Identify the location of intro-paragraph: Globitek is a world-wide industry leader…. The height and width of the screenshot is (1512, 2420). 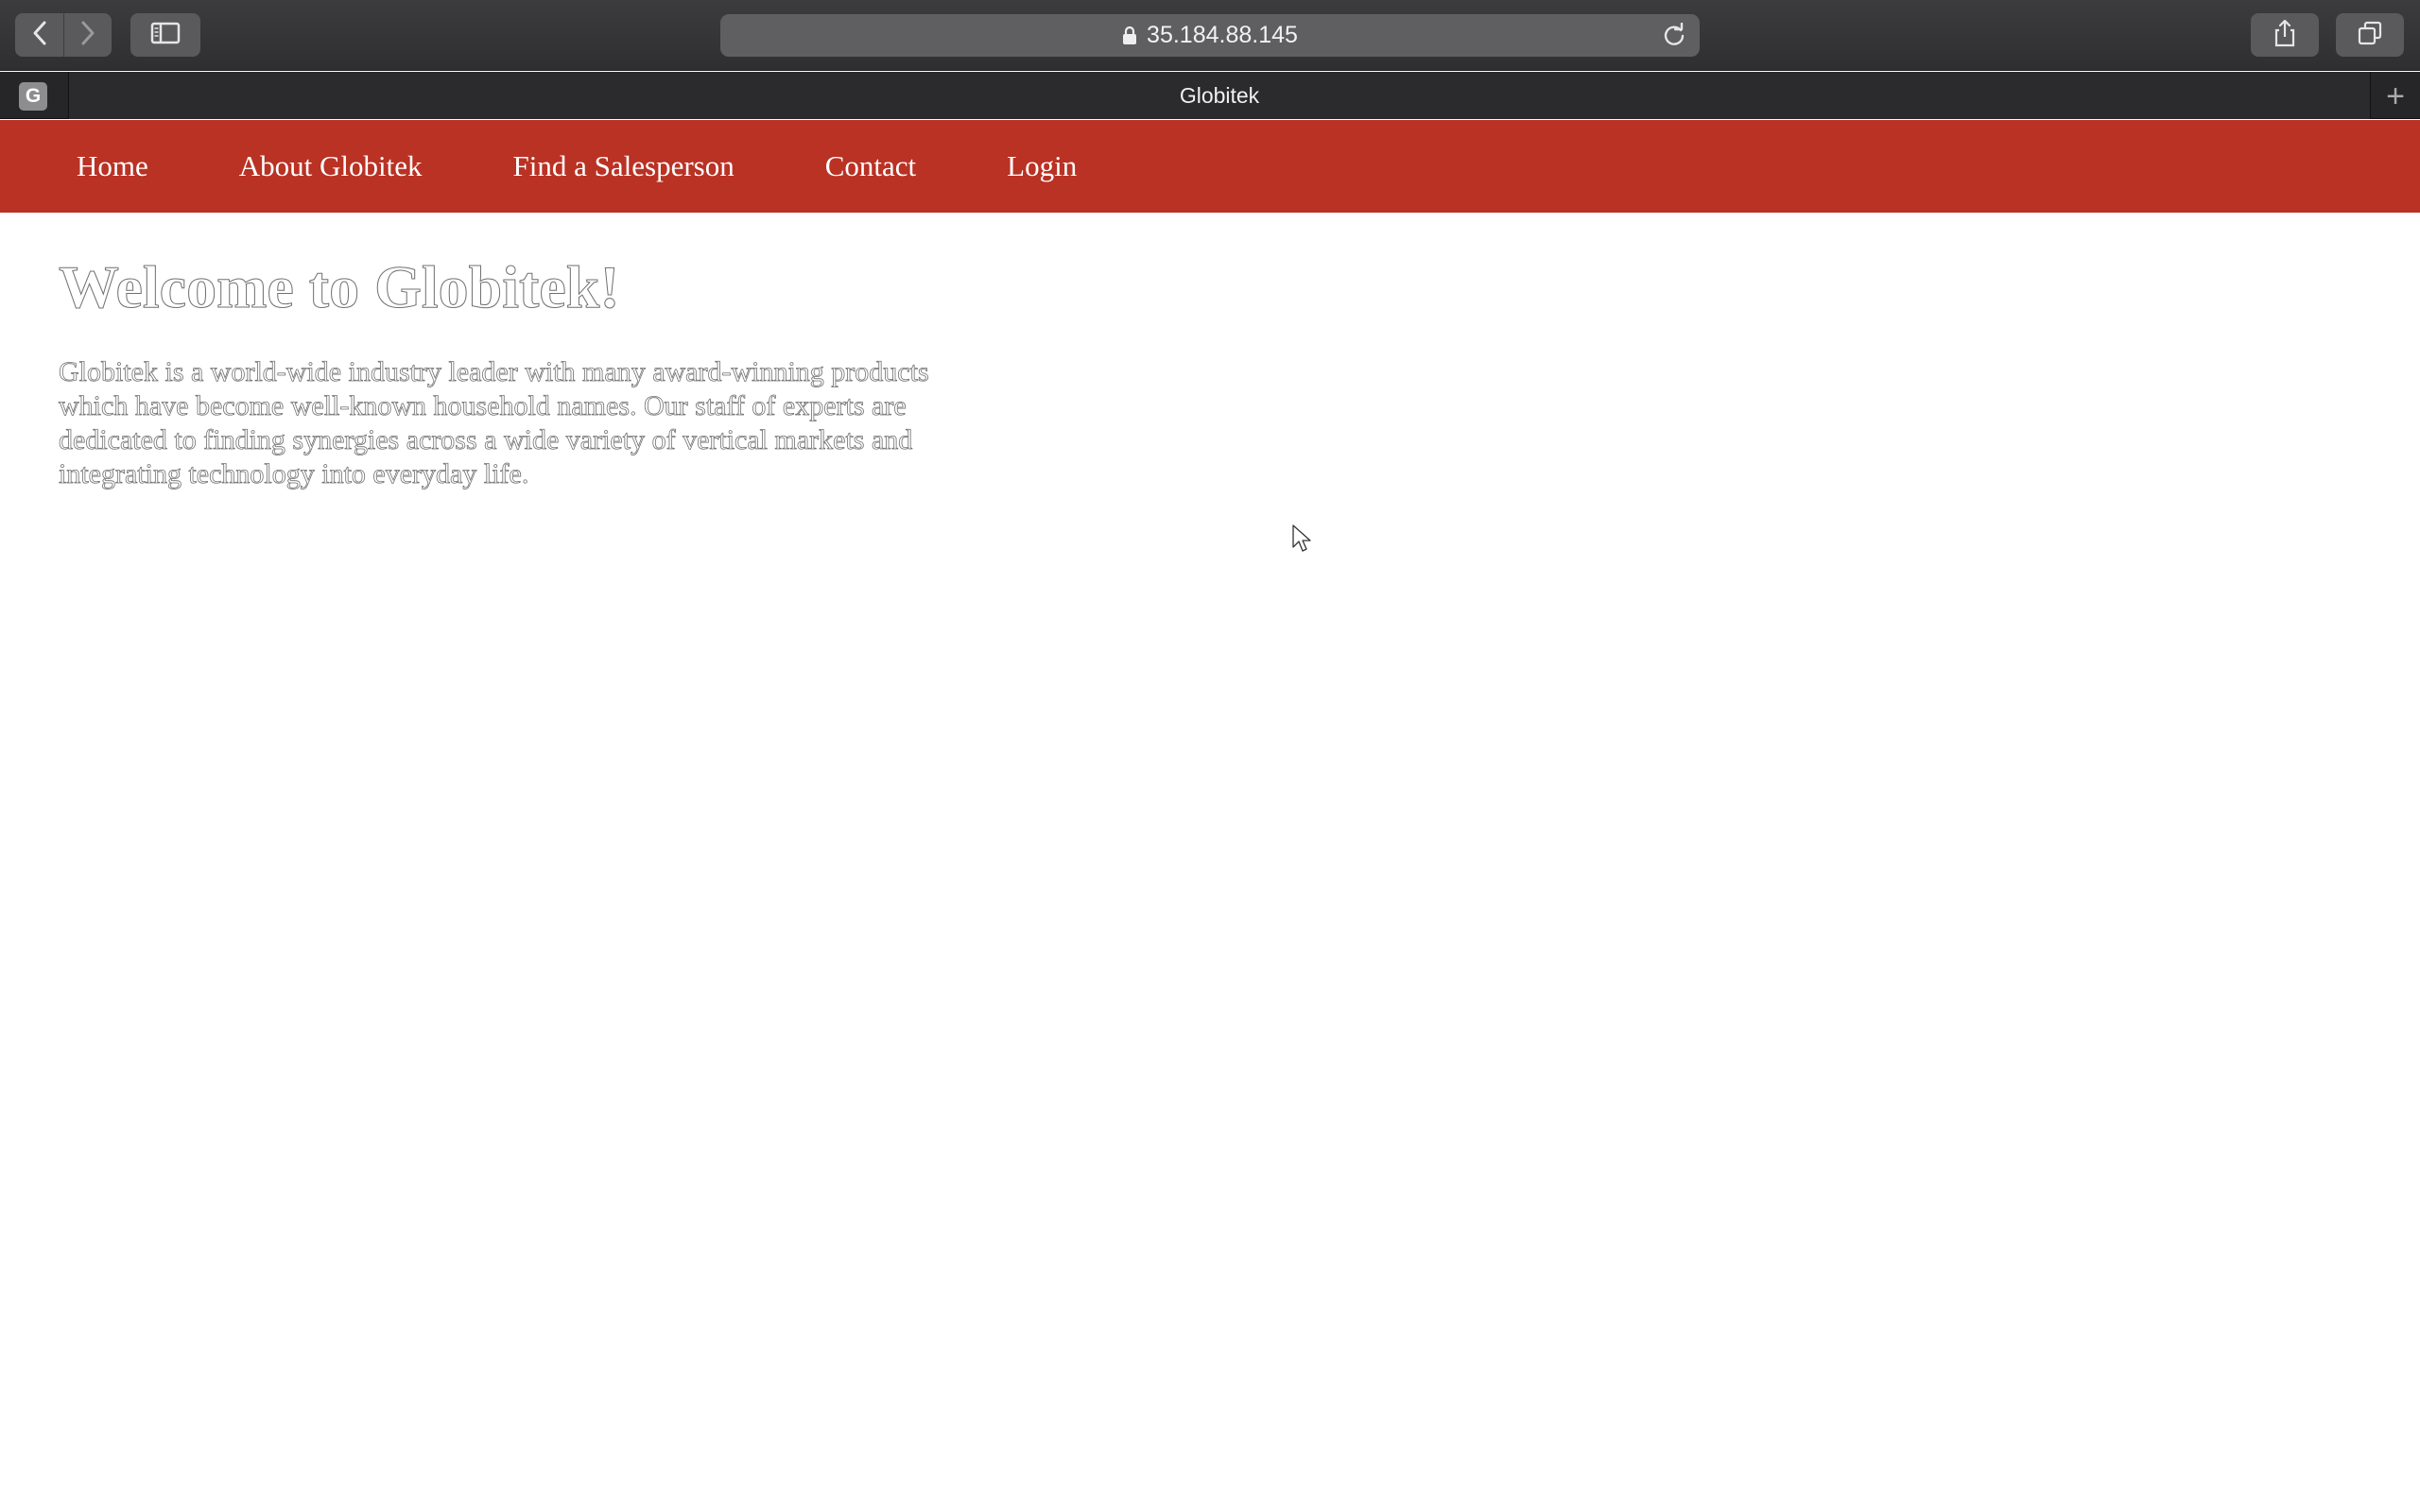
(494, 423).